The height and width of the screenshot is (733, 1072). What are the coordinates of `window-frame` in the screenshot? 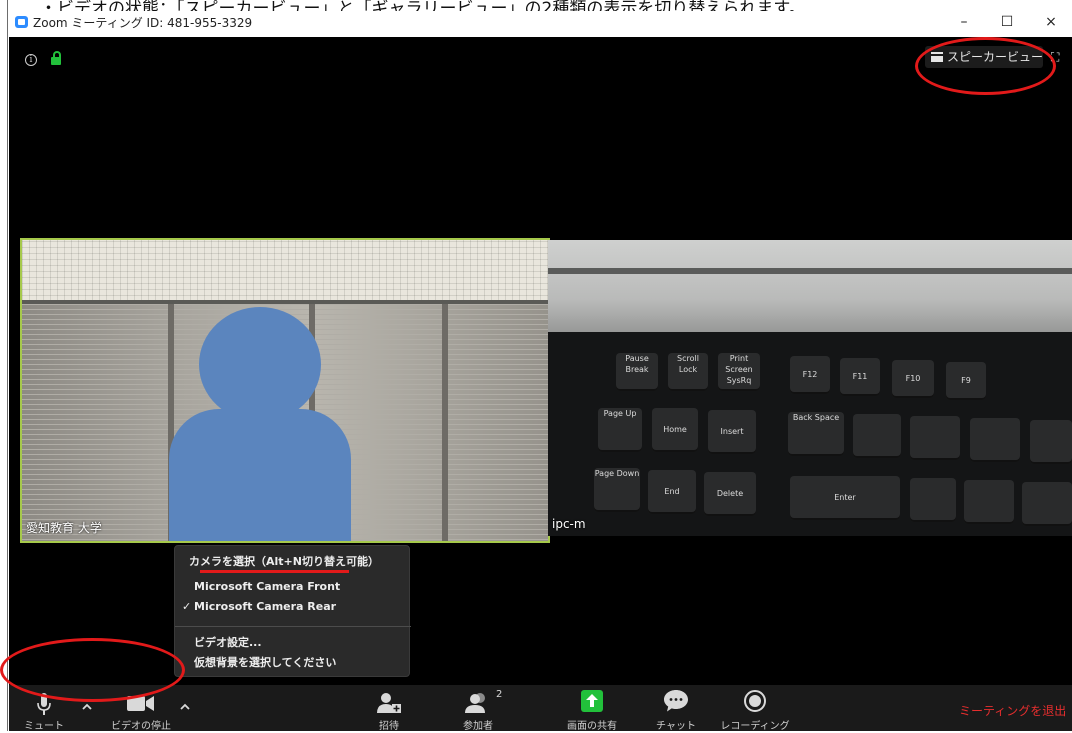 It's located at (445, 422).